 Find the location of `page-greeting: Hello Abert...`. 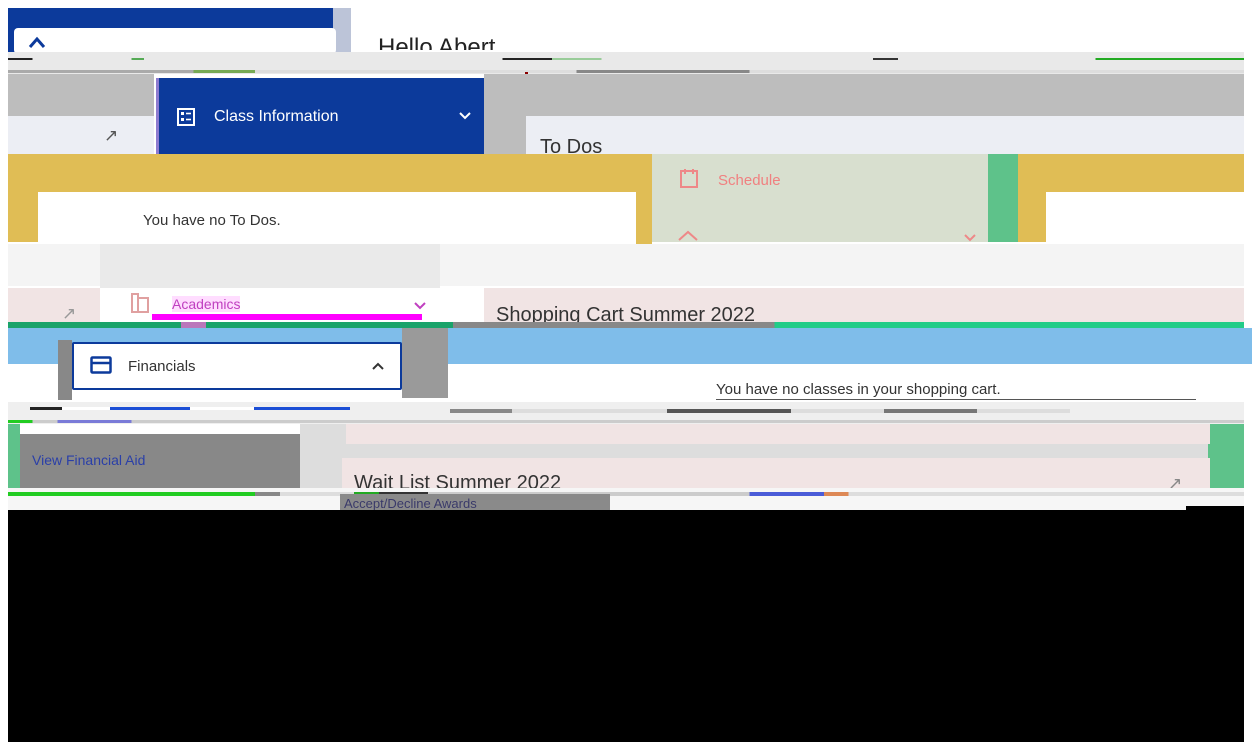

page-greeting: Hello Abert... is located at coordinates (447, 42).